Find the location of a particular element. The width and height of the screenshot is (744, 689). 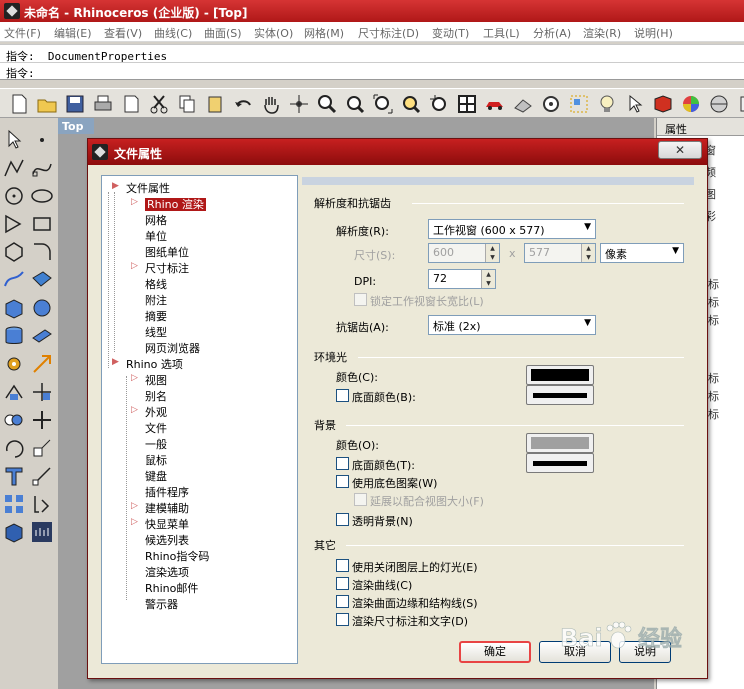

scale-icon is located at coordinates (42, 448).